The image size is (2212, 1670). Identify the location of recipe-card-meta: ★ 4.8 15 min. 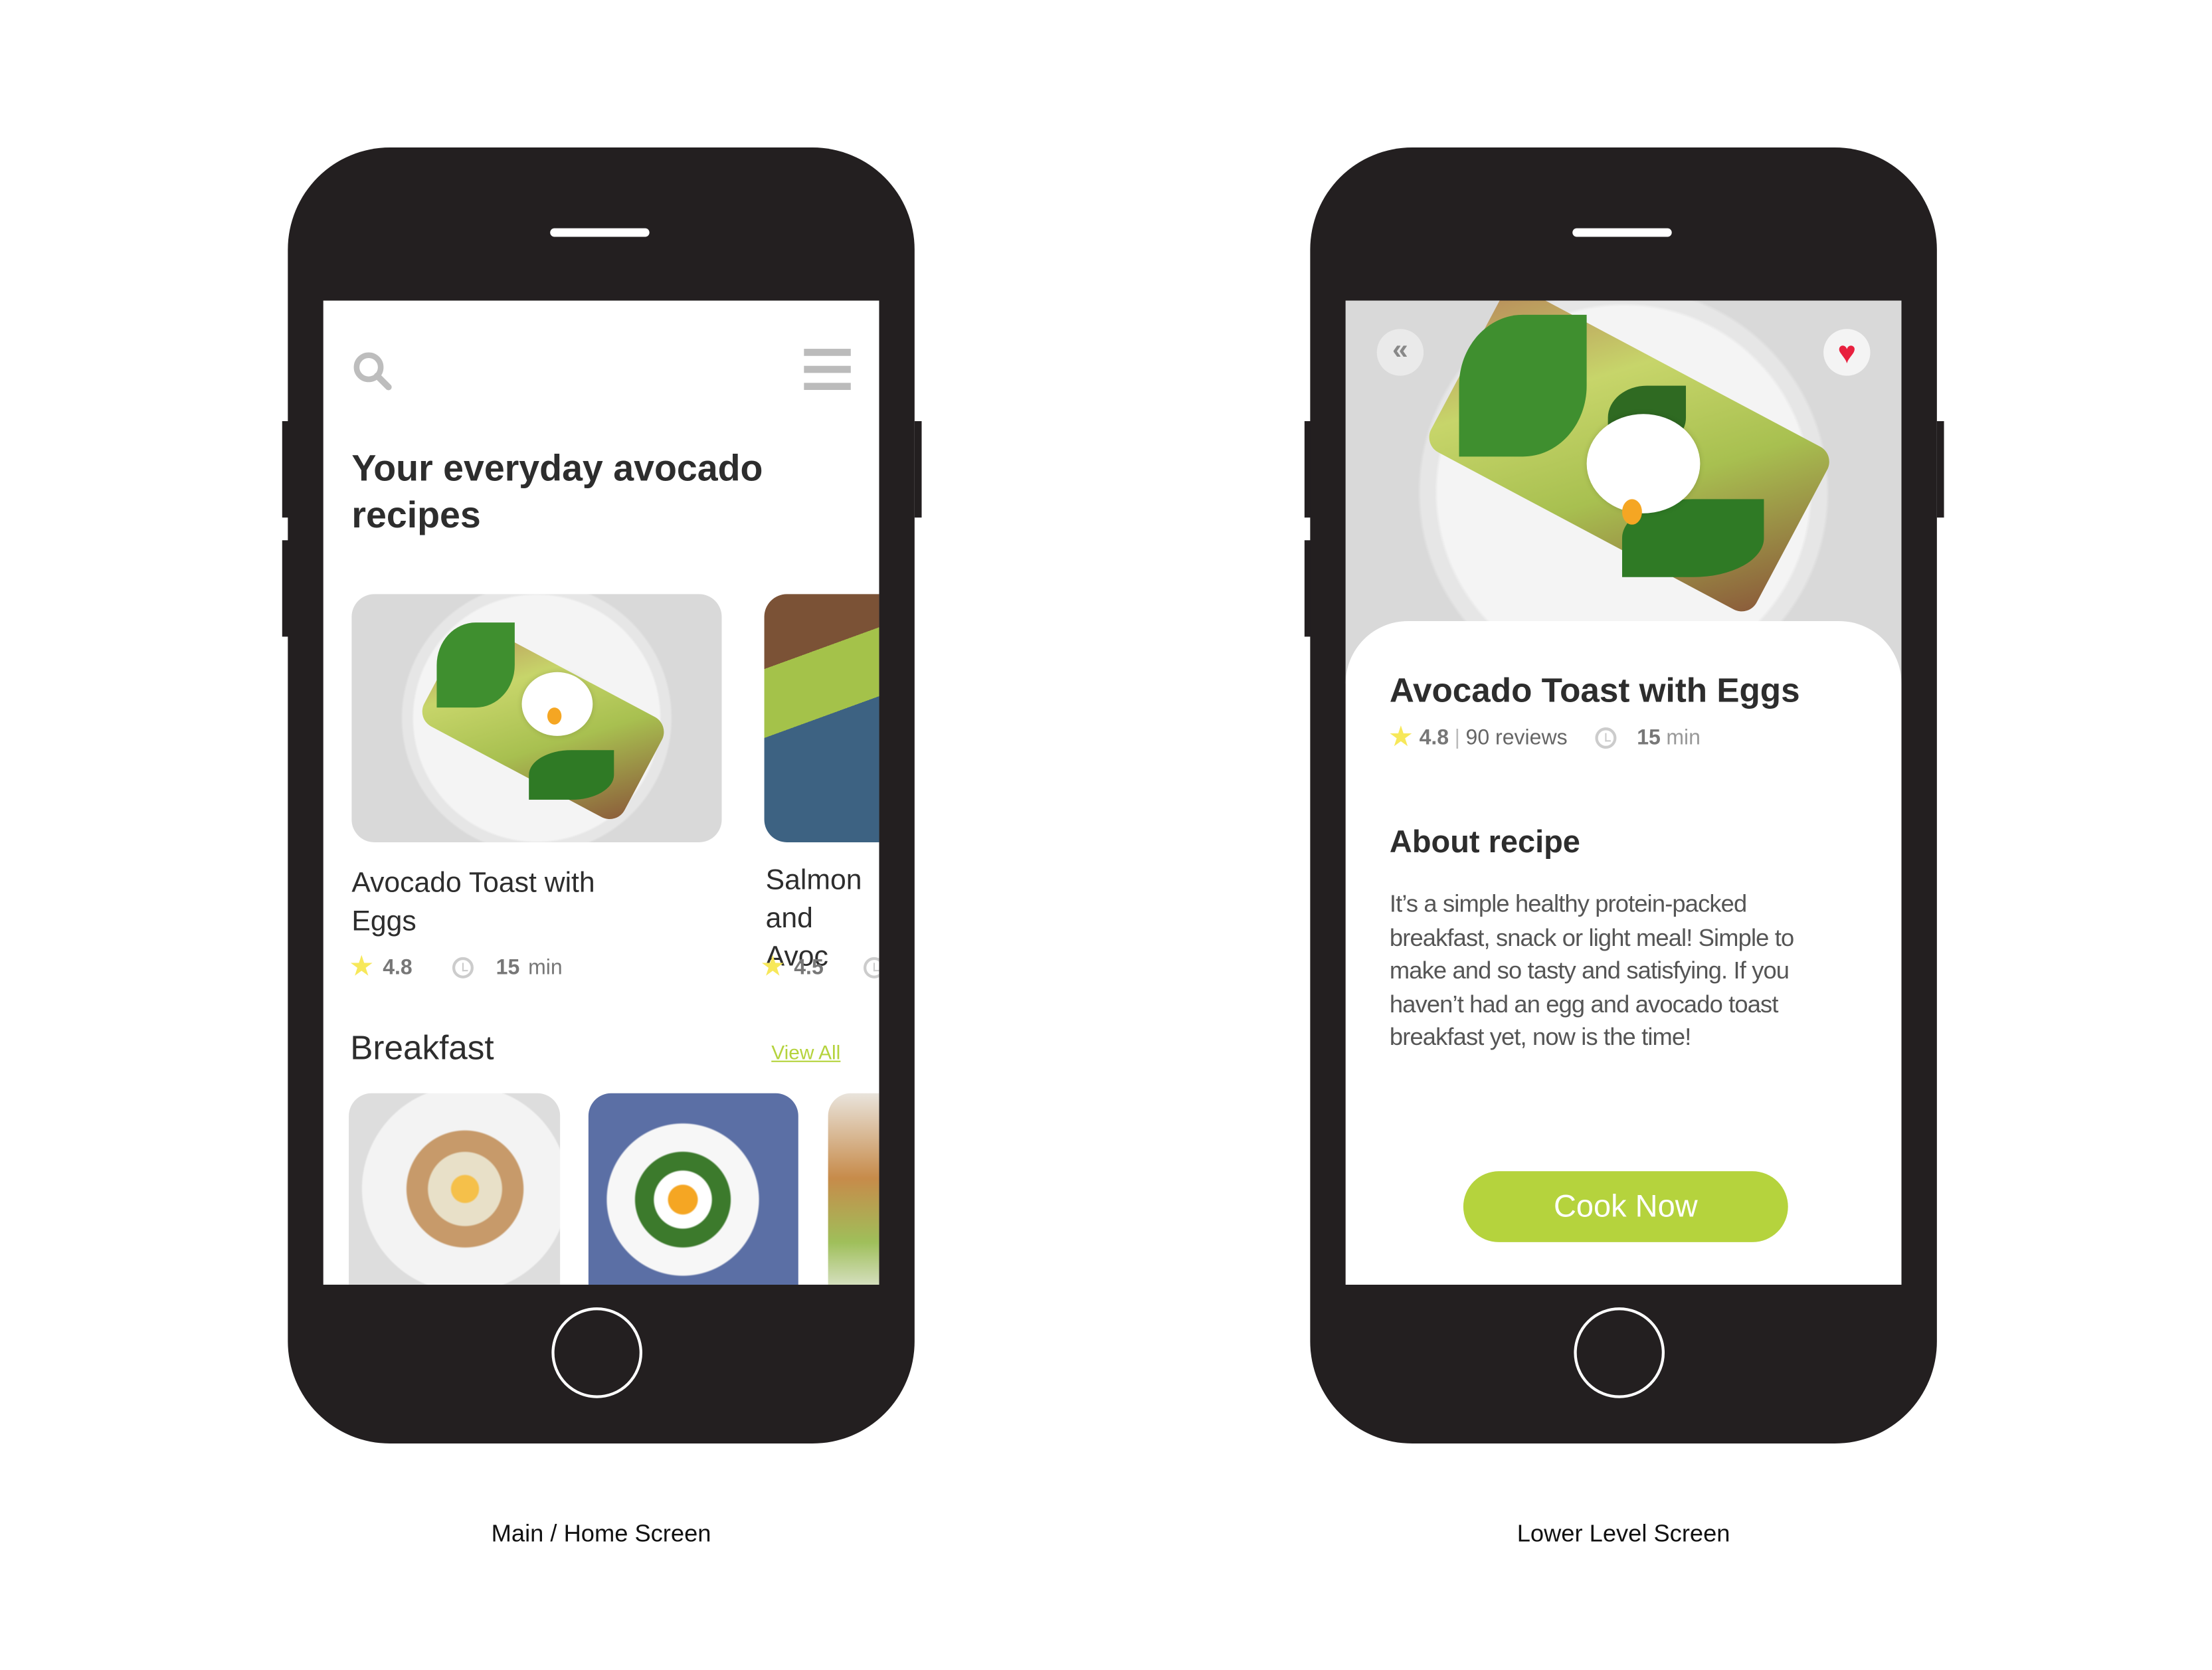
(456, 967).